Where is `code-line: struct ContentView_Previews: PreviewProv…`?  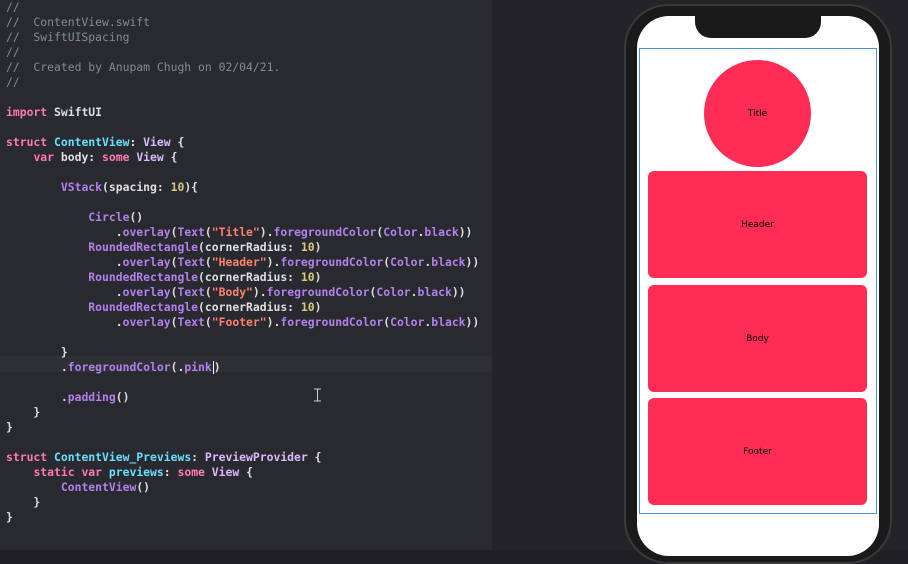
code-line: struct ContentView_Previews: PreviewProv… is located at coordinates (163, 457).